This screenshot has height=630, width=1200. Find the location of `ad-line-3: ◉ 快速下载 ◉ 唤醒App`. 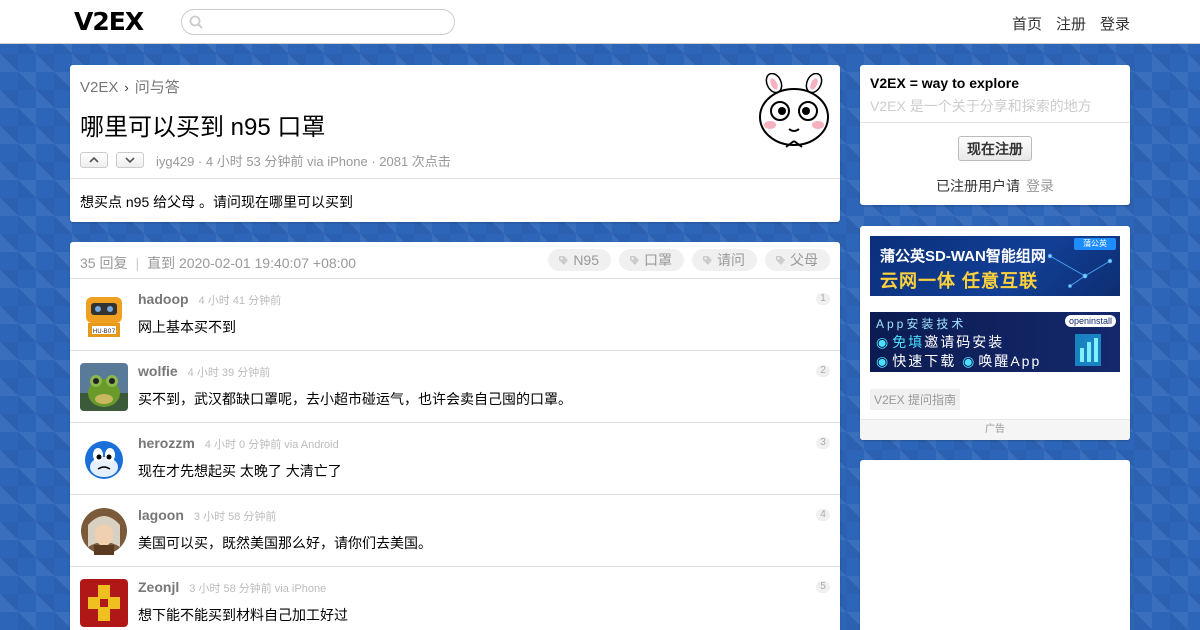

ad-line-3: ◉ 快速下载 ◉ 唤醒App is located at coordinates (958, 361).